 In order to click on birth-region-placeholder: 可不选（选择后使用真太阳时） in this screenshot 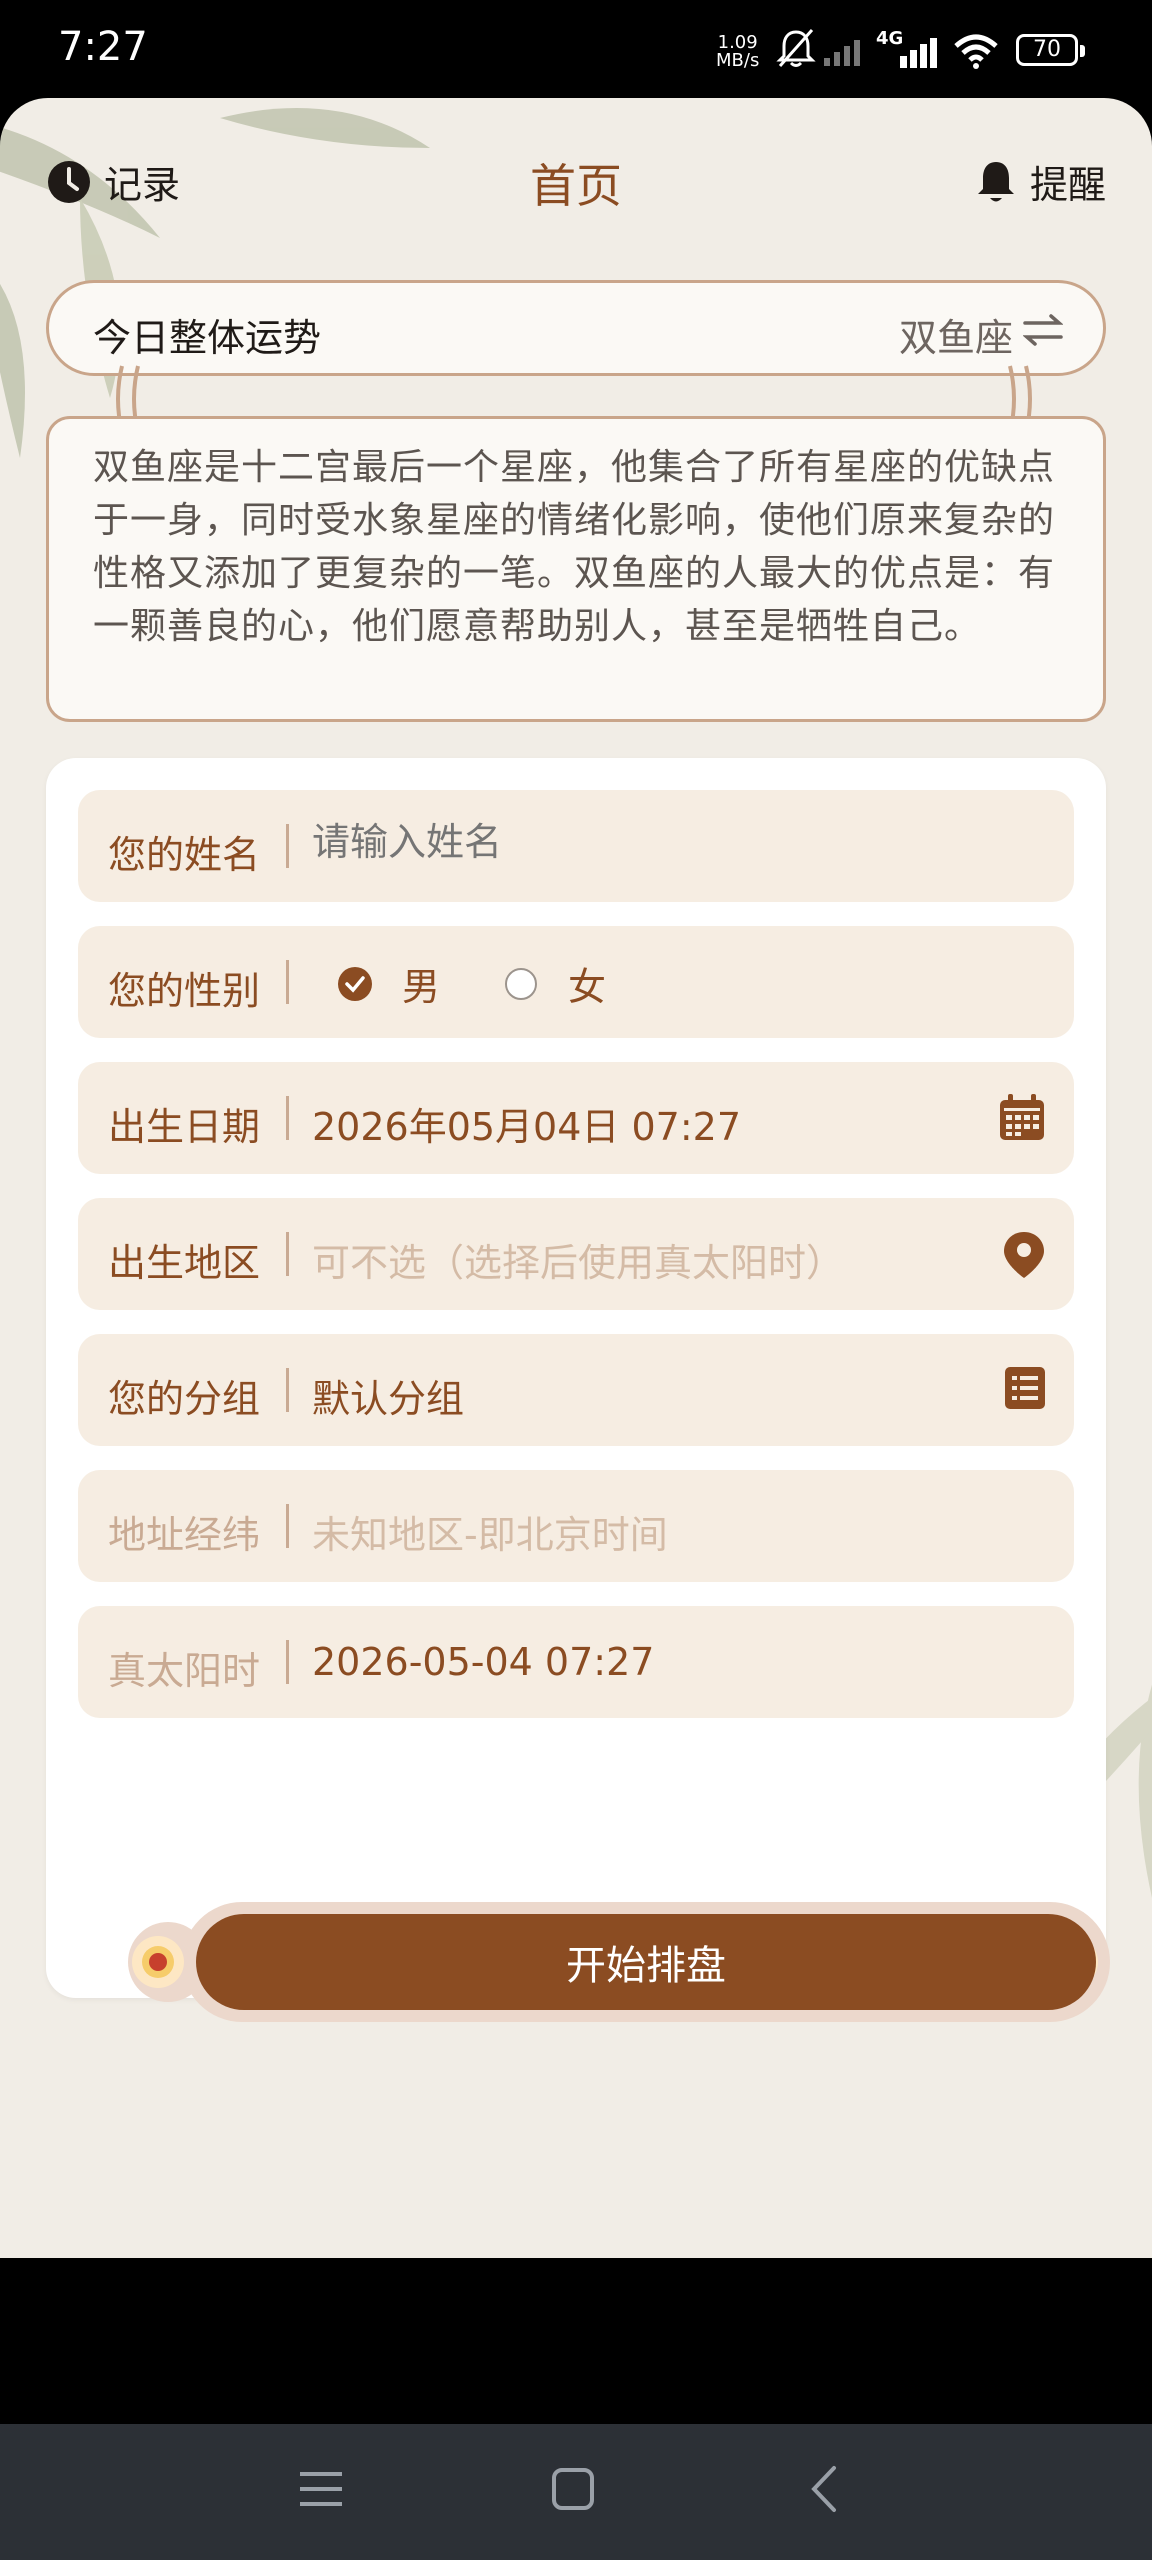, I will do `click(578, 1263)`.